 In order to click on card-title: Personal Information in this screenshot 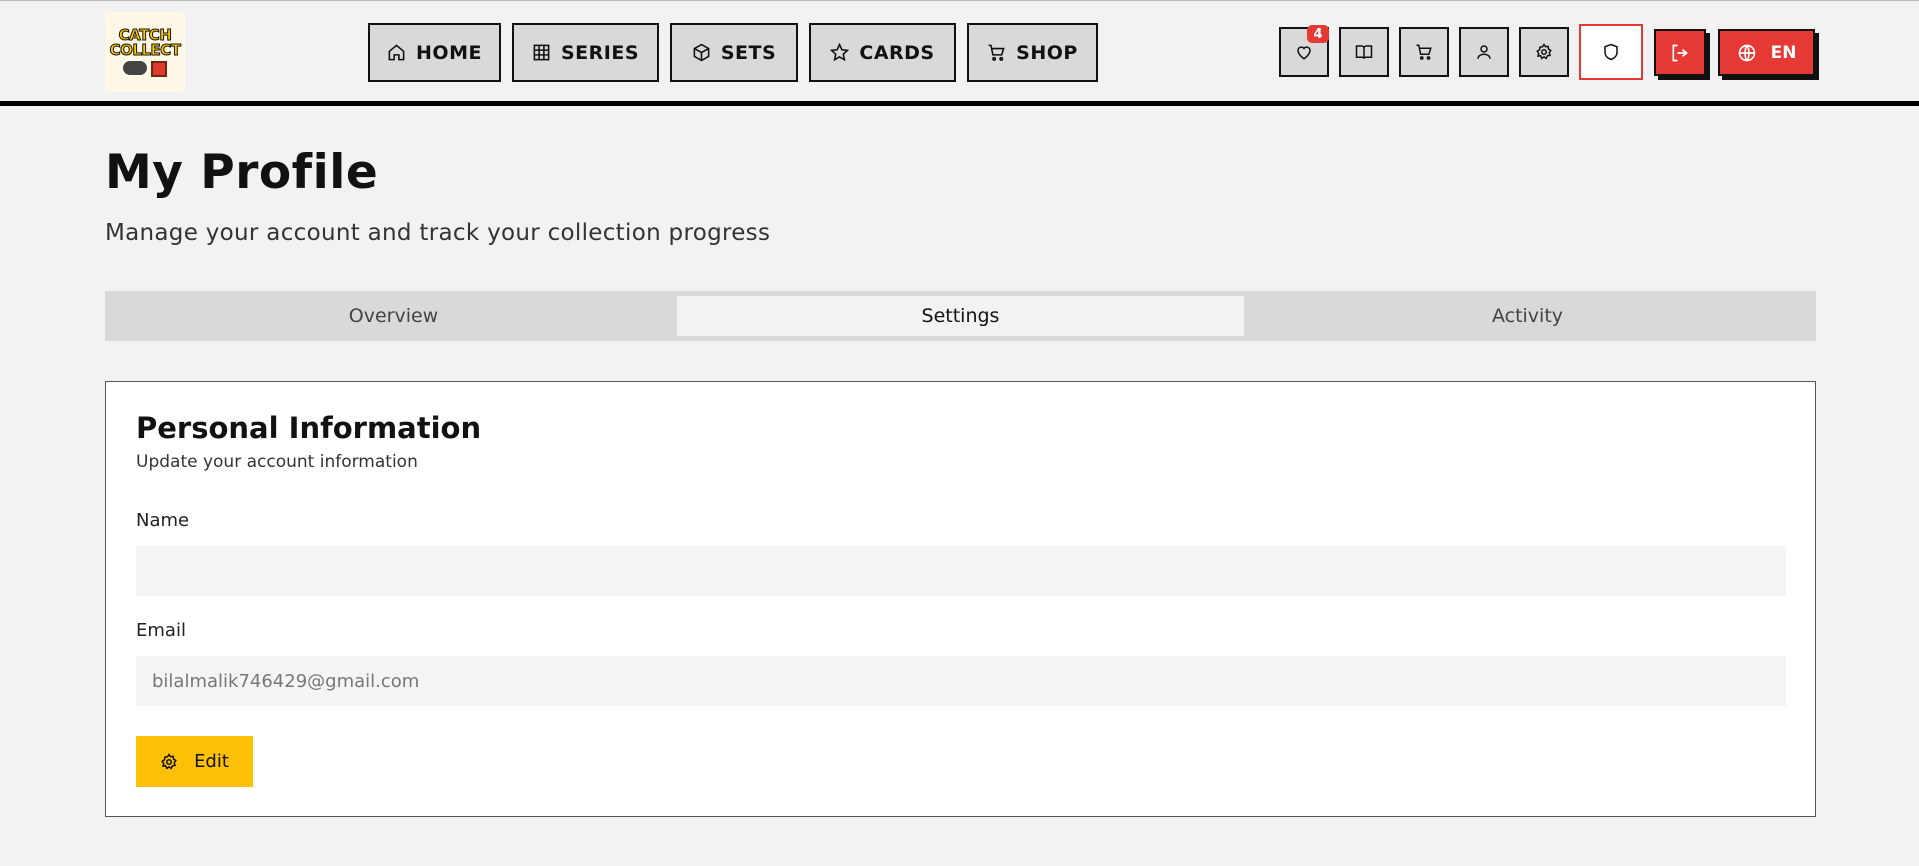, I will do `click(309, 428)`.